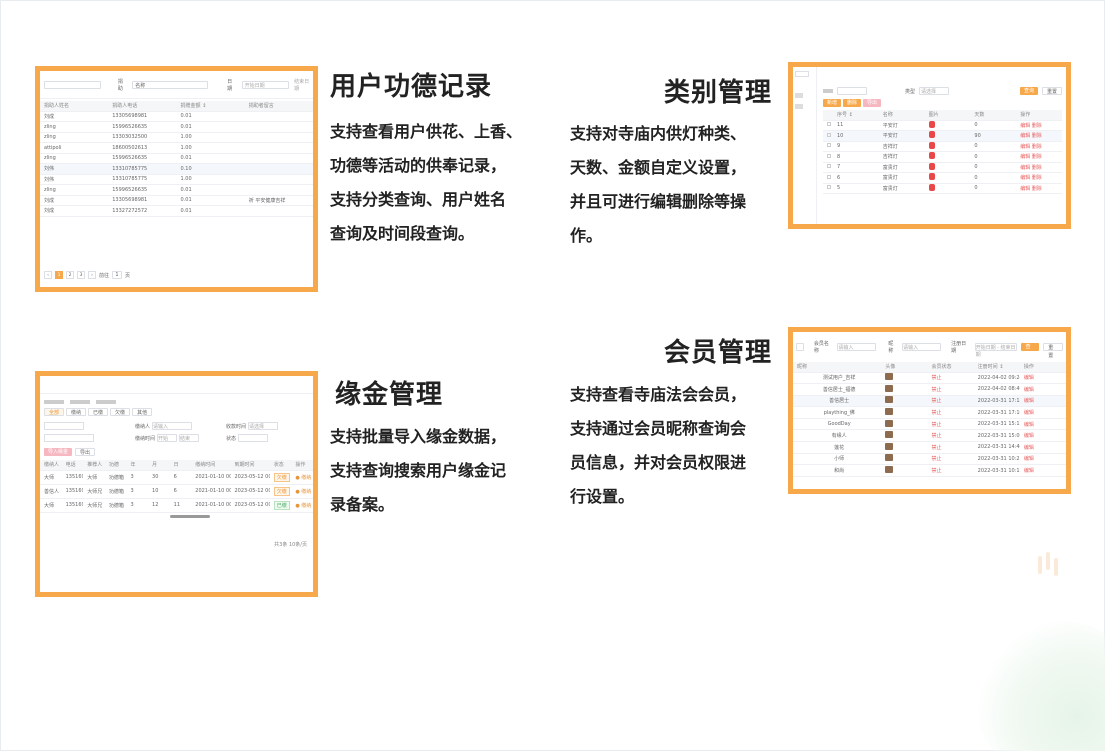 The height and width of the screenshot is (751, 1105). Describe the element at coordinates (176, 148) in the screenshot. I see `table-row: attipoli 18600502613 1.00` at that location.